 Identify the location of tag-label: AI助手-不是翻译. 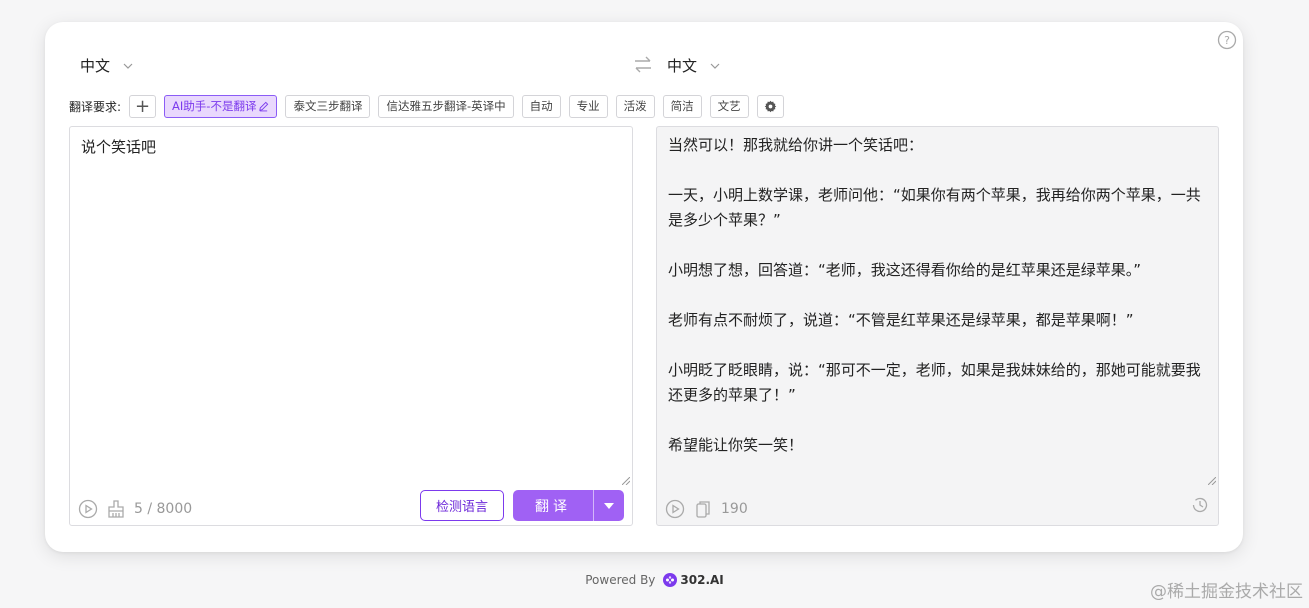
(214, 106).